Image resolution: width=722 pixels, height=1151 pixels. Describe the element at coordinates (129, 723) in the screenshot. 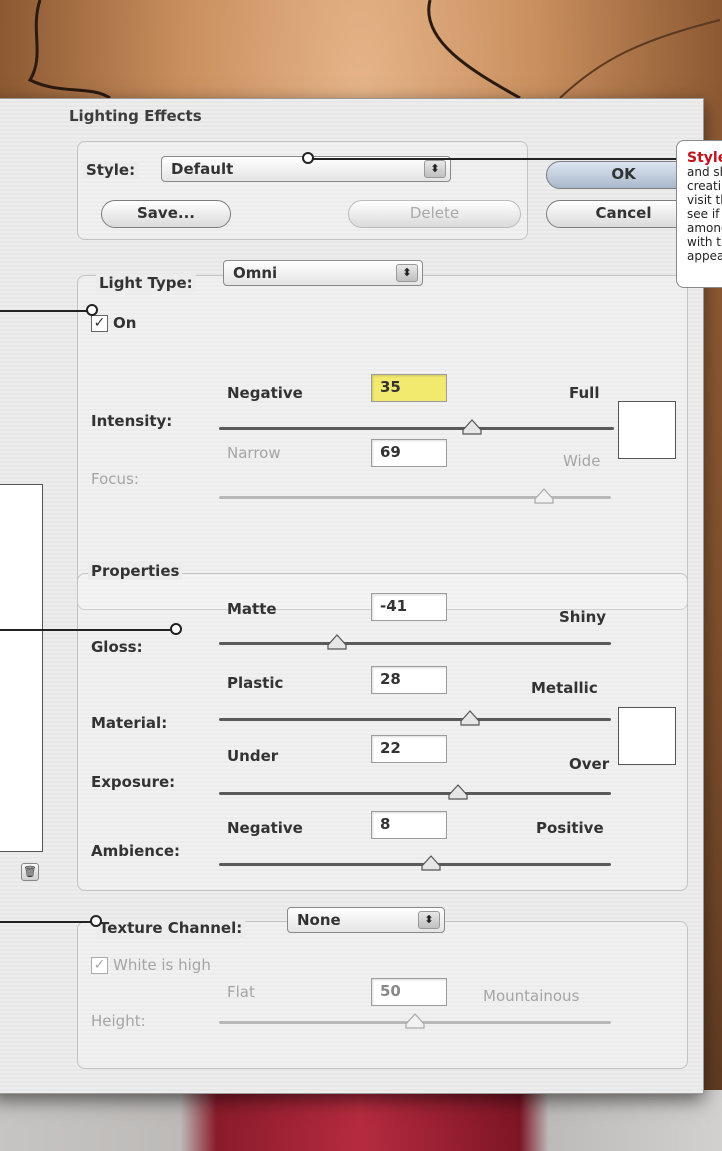

I see `material-label: Material:` at that location.